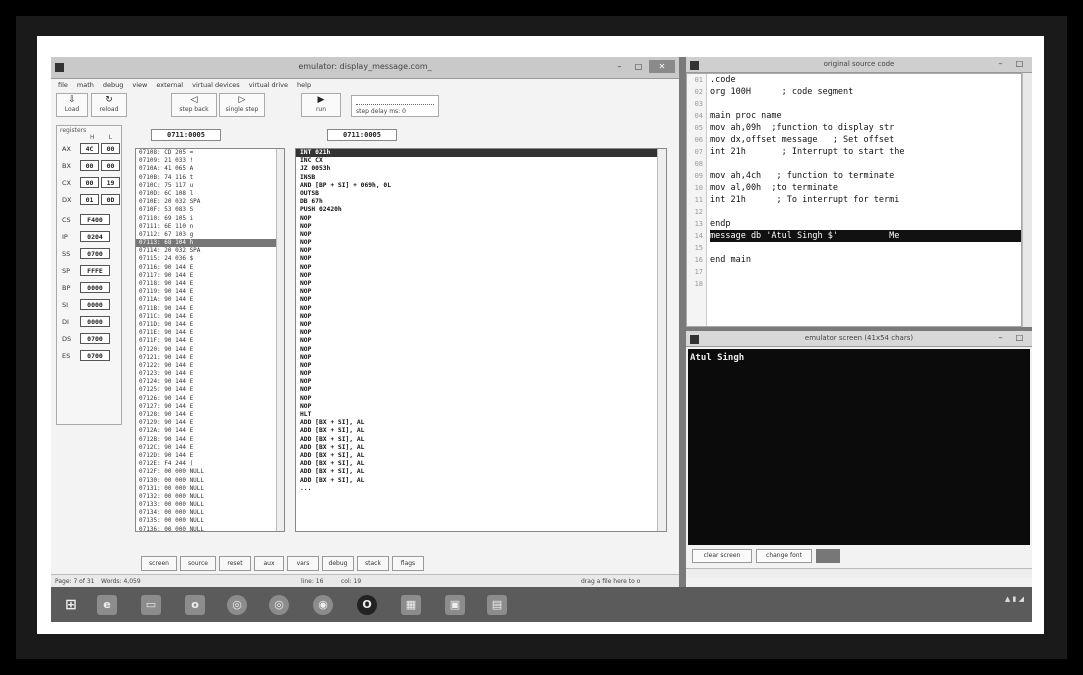  What do you see at coordinates (497, 605) in the screenshot?
I see `app3-icon: ▤` at bounding box center [497, 605].